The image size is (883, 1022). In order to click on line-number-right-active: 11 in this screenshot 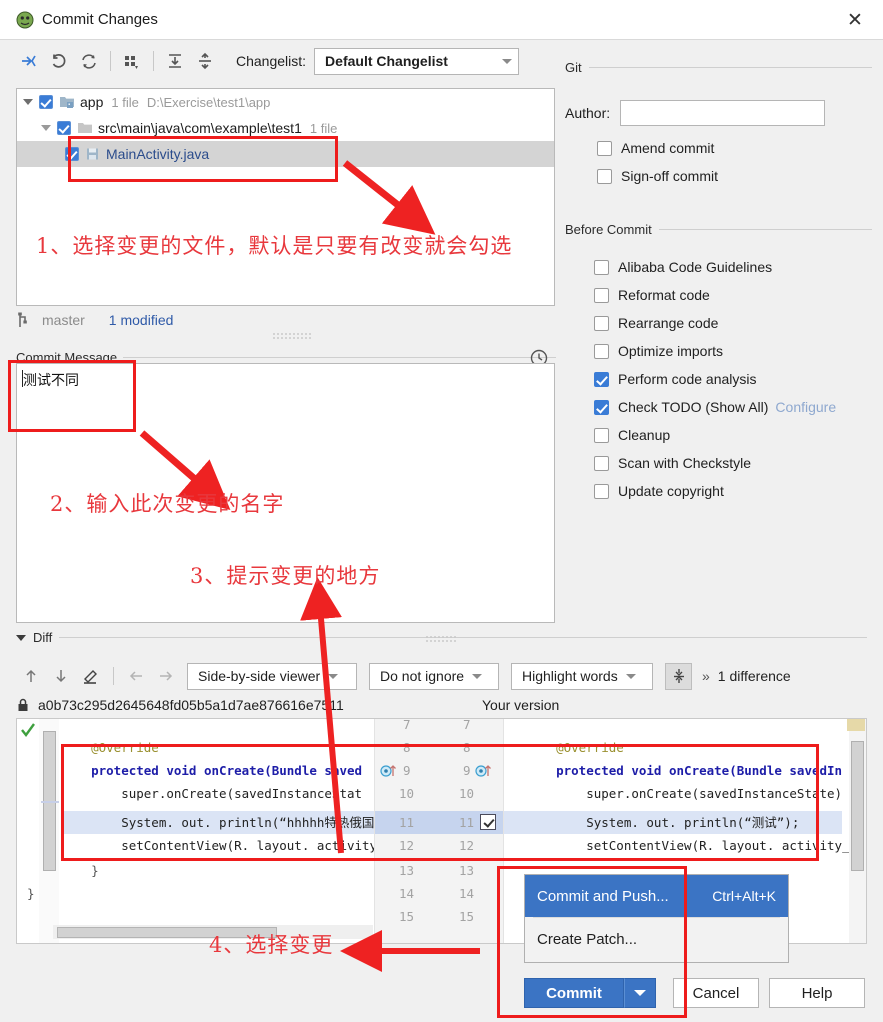, I will do `click(467, 822)`.